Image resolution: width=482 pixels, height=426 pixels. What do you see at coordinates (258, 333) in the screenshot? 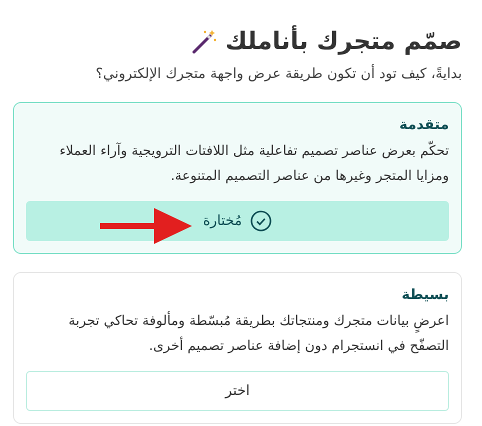
I see `option-description: اعرضٍ بيانات متجرك ومنتجاتك بطريقة مُبسّطة ومألوفة تحاكي تجربة التصفّح في انستجرام دون إضافة عناصر تصميم أخرى.` at bounding box center [258, 333].